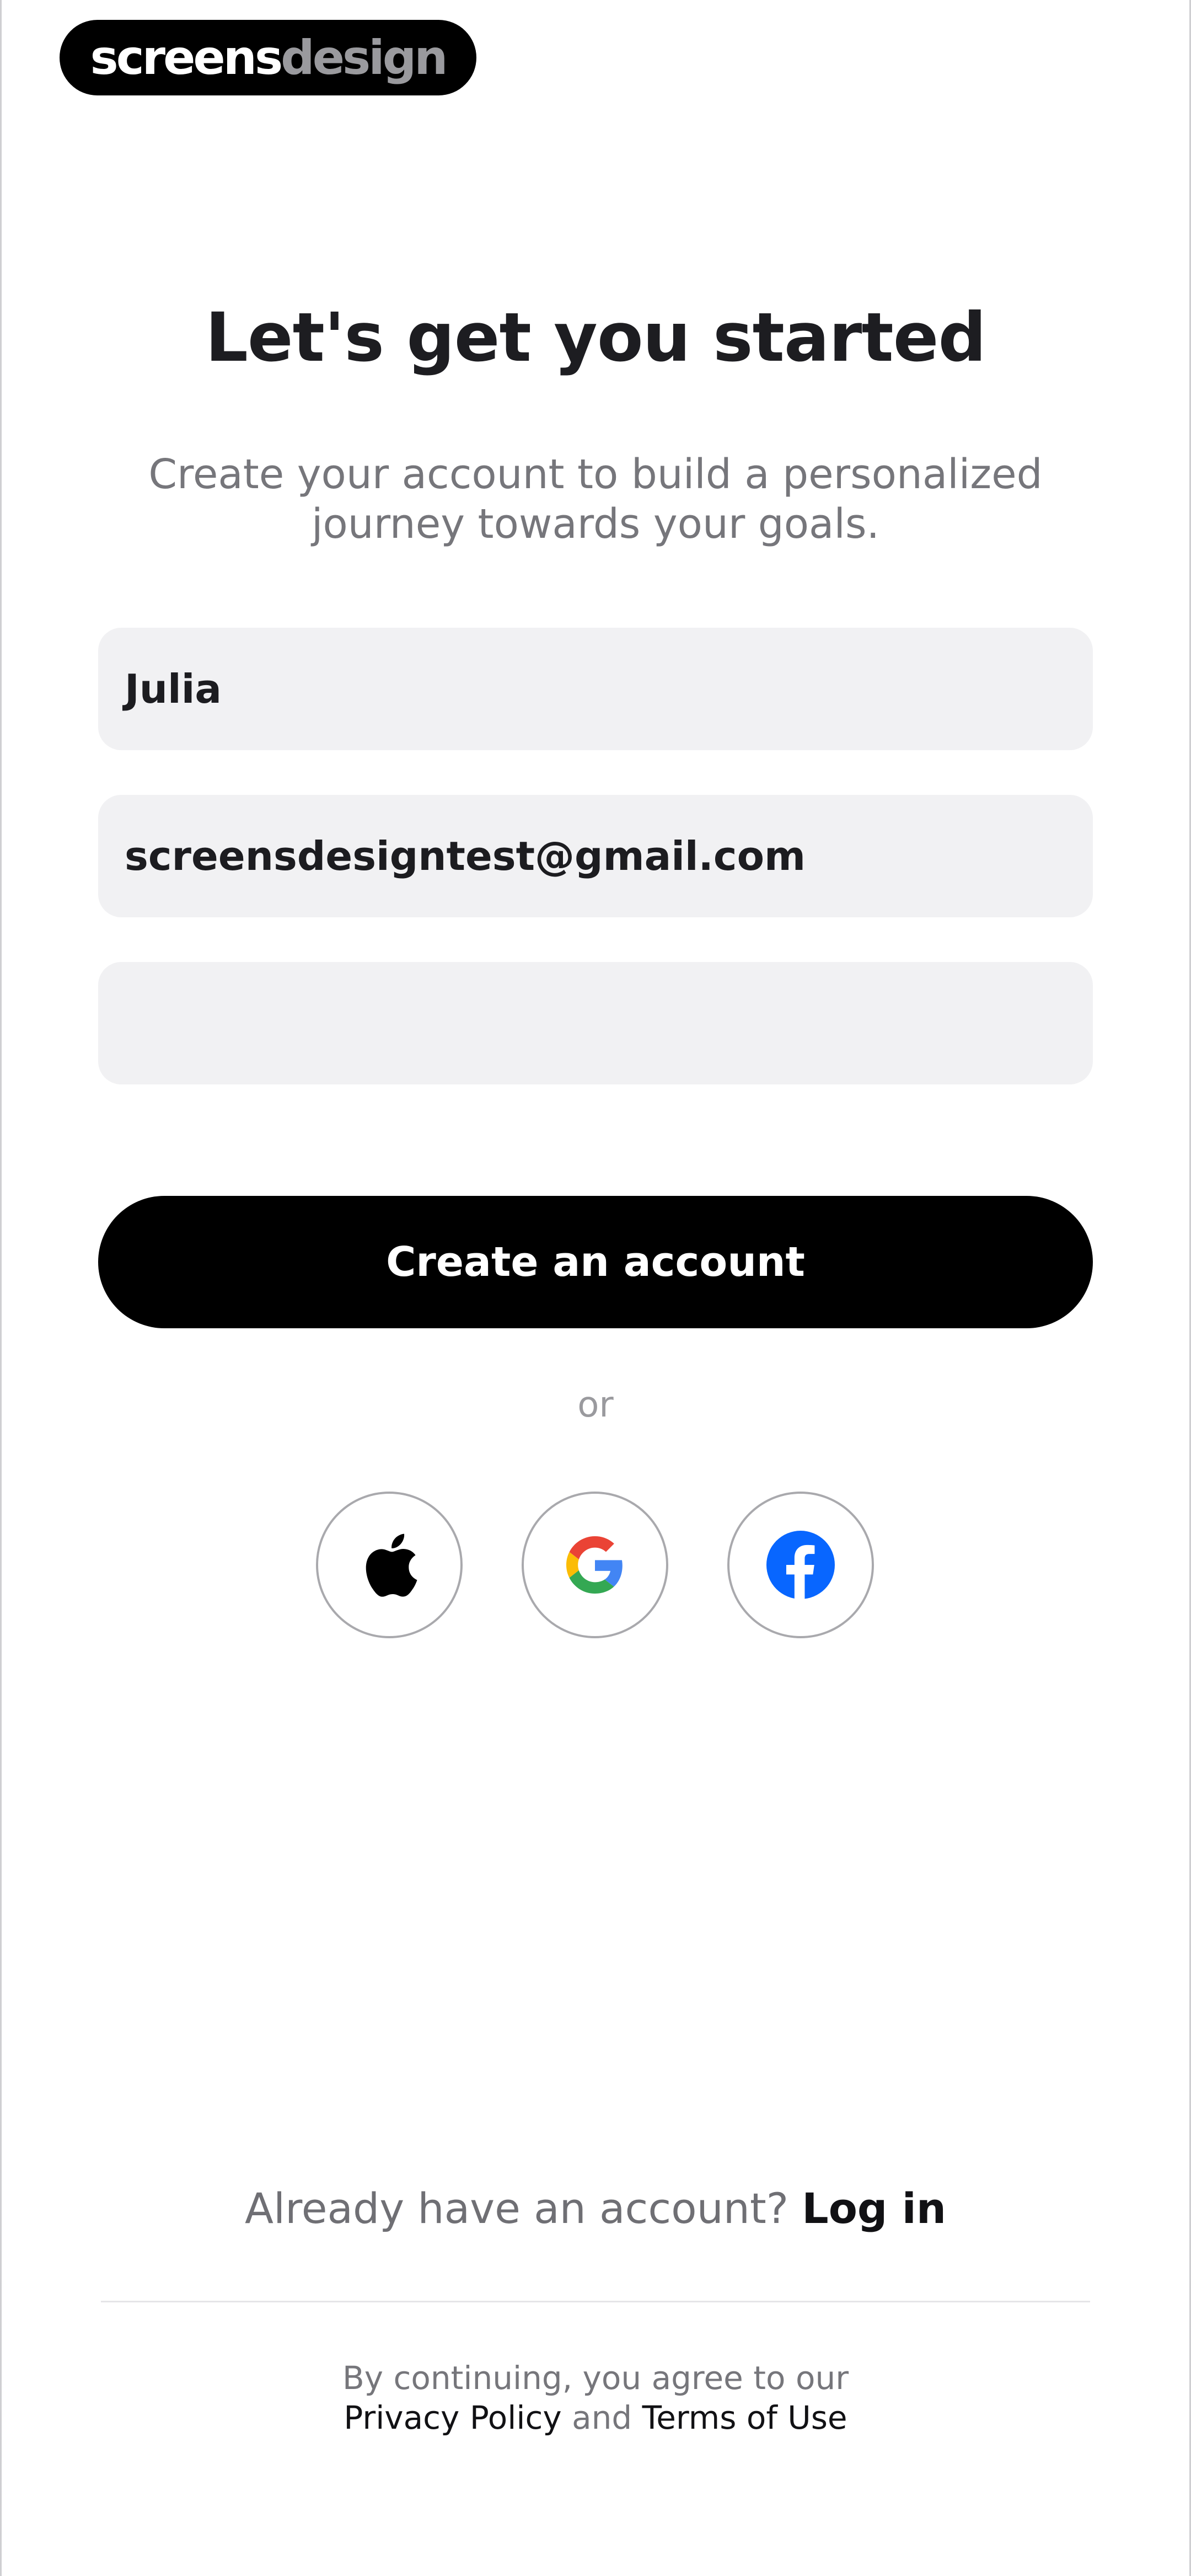 The image size is (1191, 2576). I want to click on email-field-value: screensdesigntest@gmail.com, so click(465, 856).